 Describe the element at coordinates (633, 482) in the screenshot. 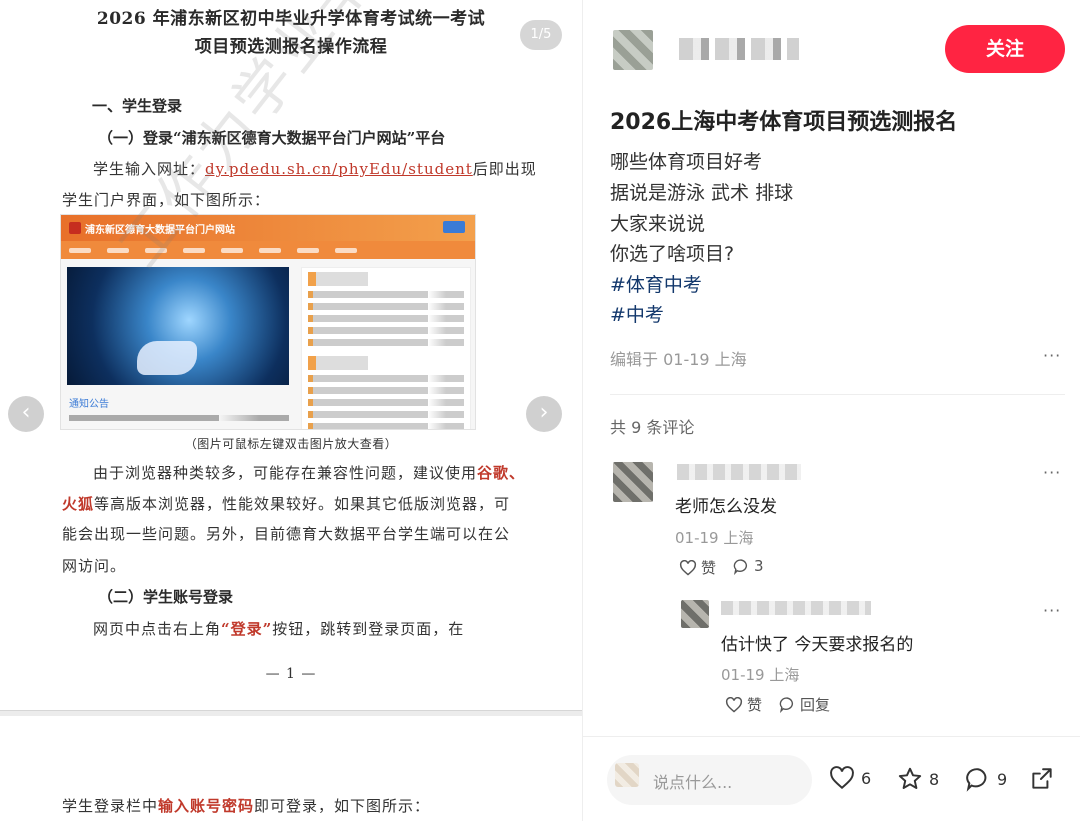

I see `comment-avatar` at that location.